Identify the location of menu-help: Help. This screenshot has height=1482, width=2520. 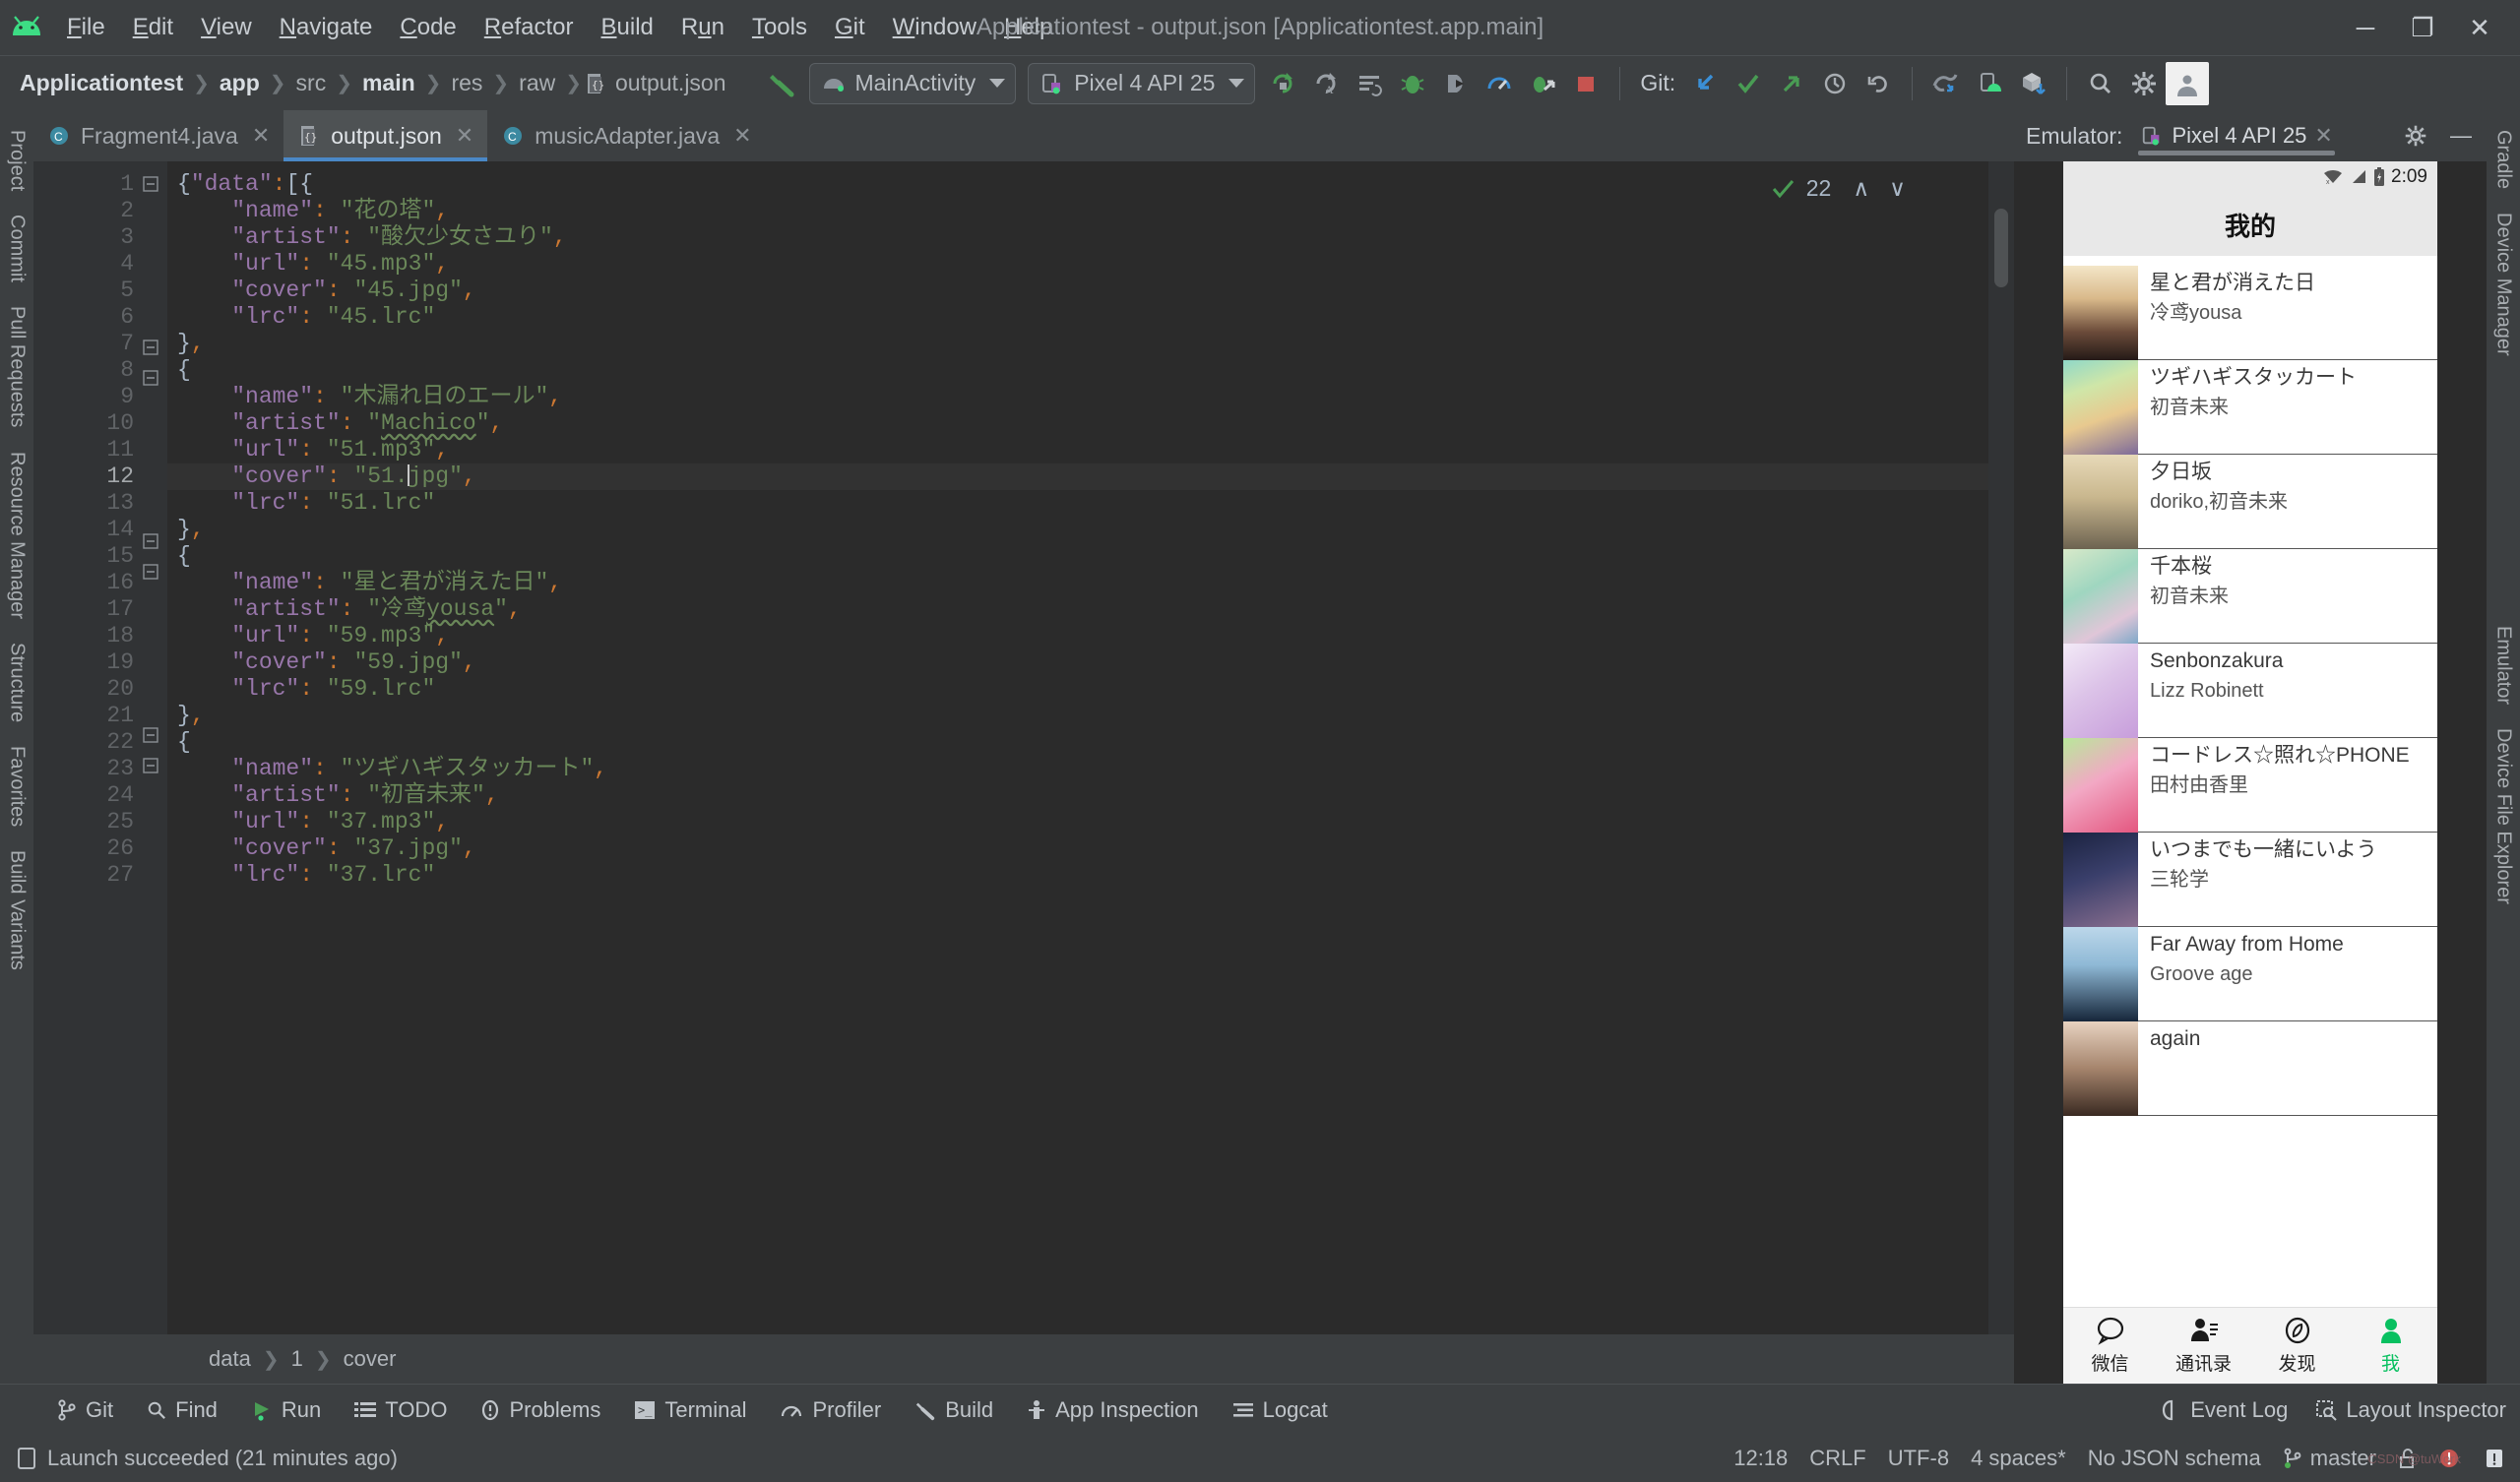
(1028, 27).